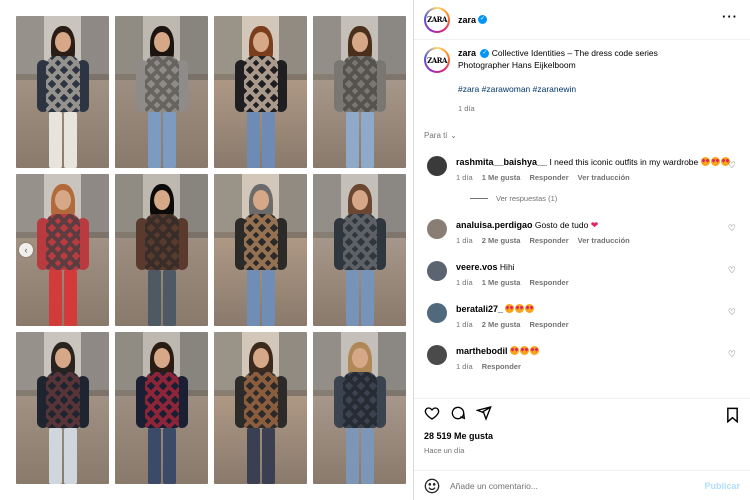  What do you see at coordinates (558, 89) in the screenshot?
I see `hashtags: #zara #zarawoman #zaranewin` at bounding box center [558, 89].